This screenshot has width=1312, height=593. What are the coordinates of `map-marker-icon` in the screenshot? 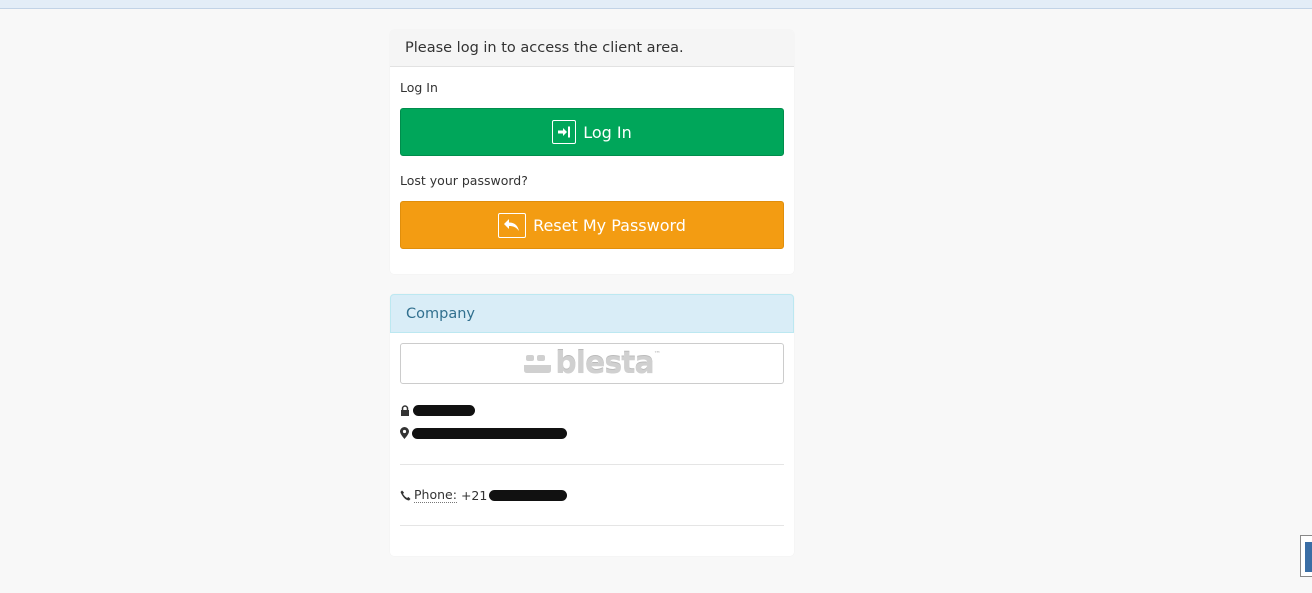 It's located at (404, 433).